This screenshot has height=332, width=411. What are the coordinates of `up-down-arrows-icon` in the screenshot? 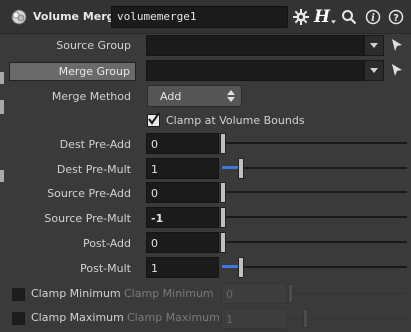 It's located at (231, 96).